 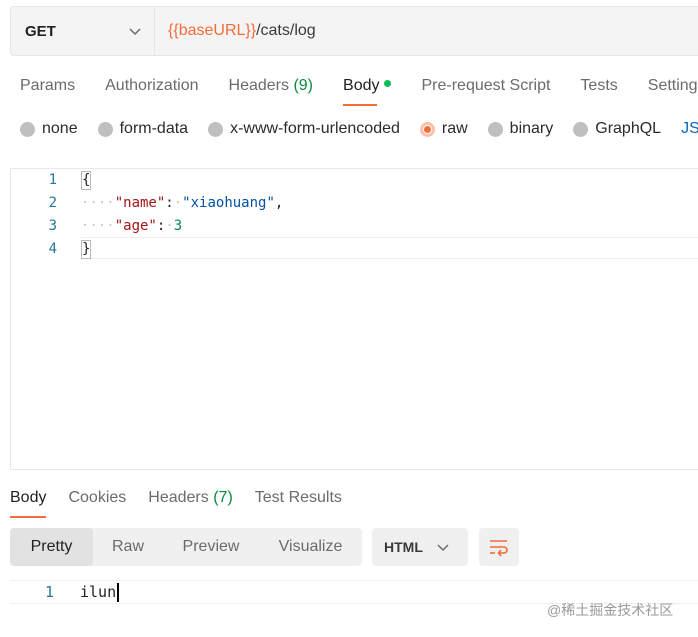 I want to click on editor-line: 3 ····"age":·3, so click(x=354, y=226).